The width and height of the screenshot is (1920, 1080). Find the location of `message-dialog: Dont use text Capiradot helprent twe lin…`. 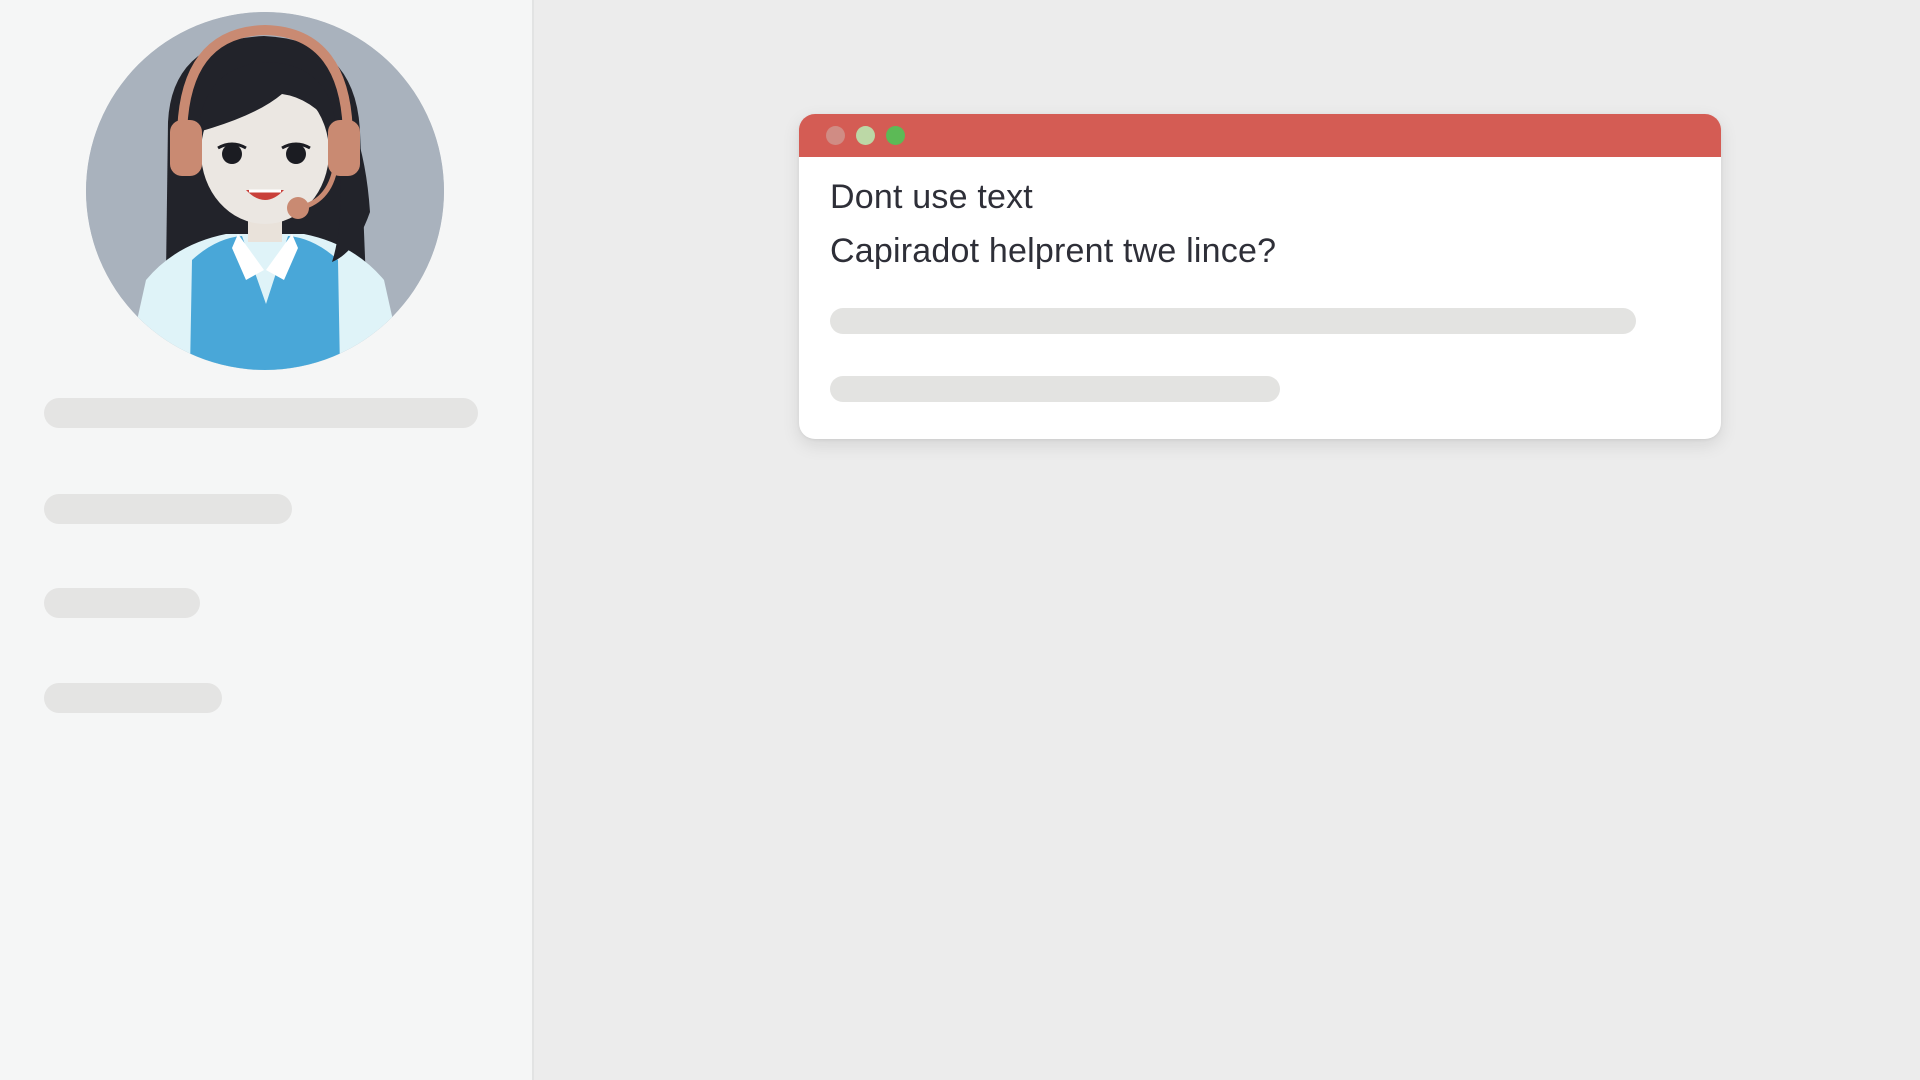

message-dialog: Dont use text Capiradot helprent twe lin… is located at coordinates (1260, 276).